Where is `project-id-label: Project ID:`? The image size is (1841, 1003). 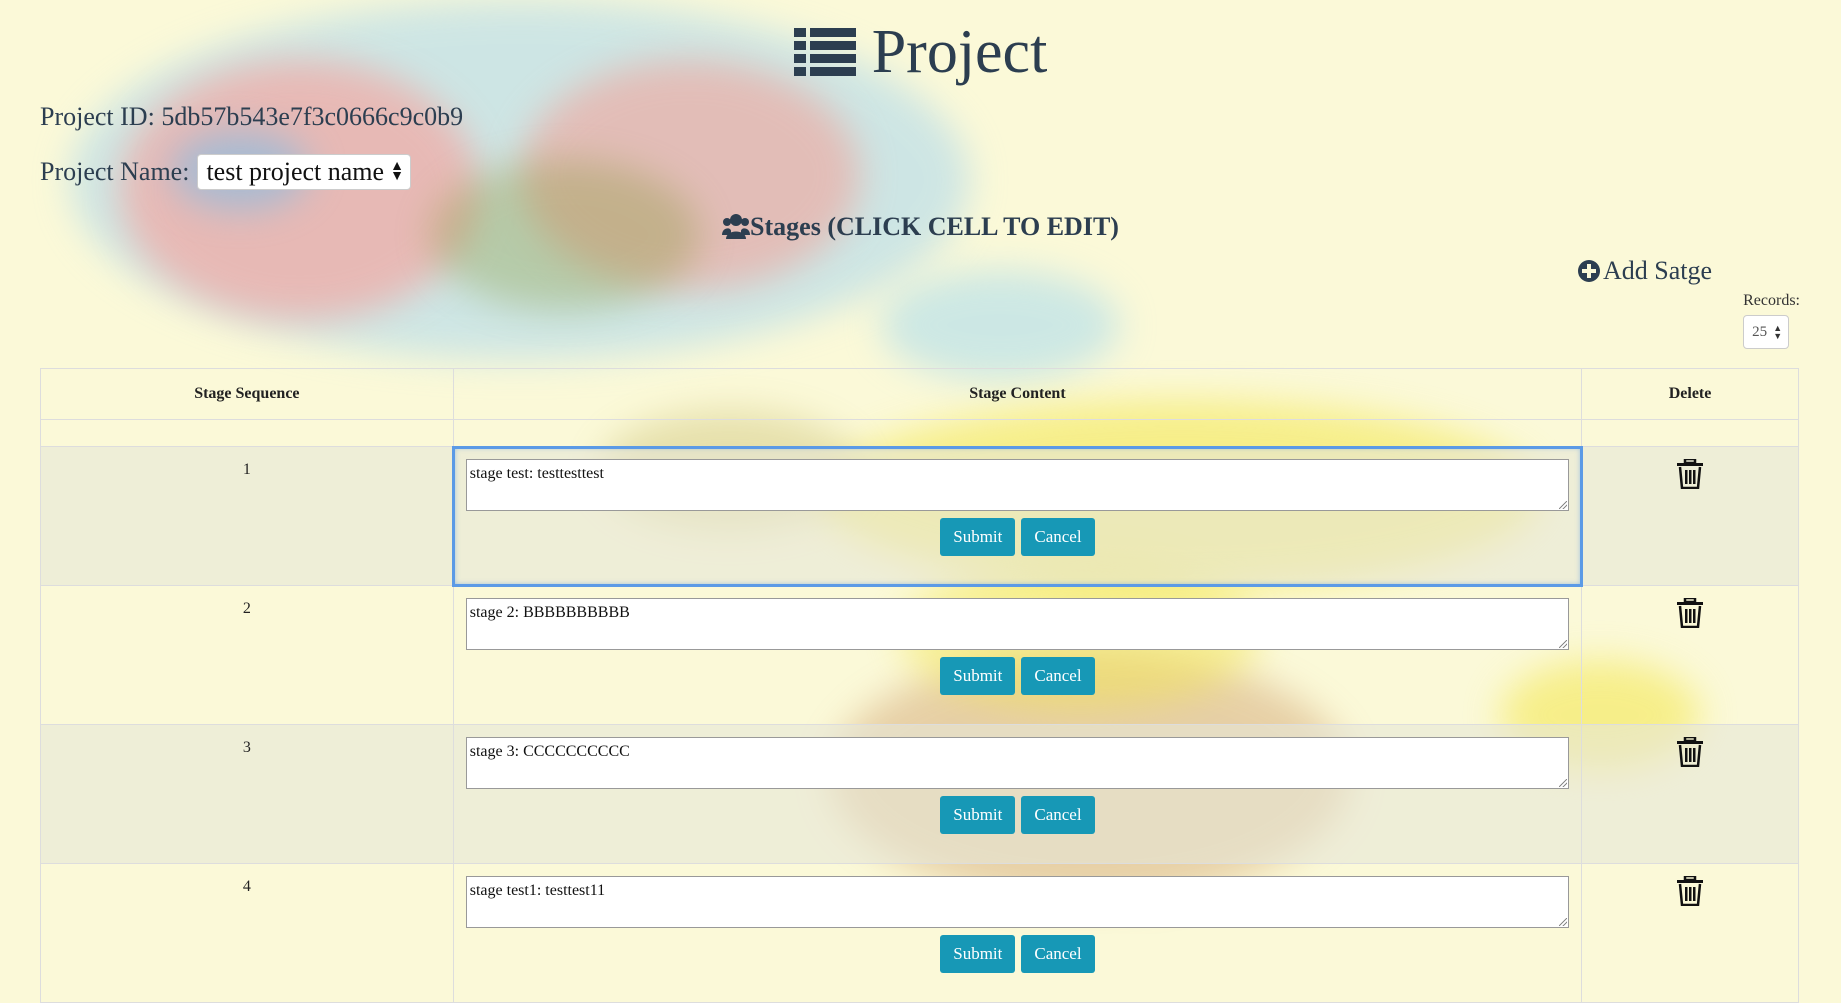
project-id-label: Project ID: is located at coordinates (97, 116).